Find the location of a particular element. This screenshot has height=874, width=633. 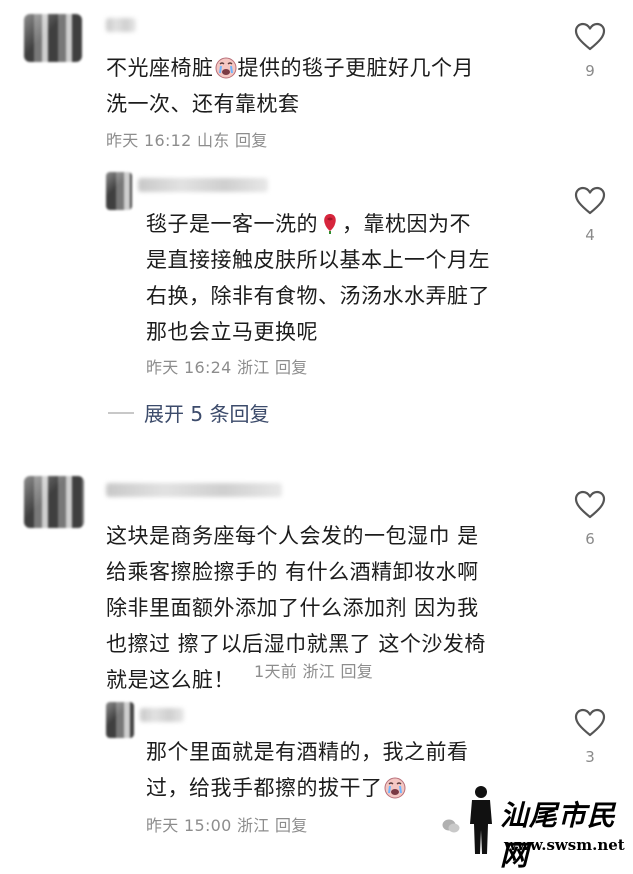

person-silhouette-icon is located at coordinates (481, 820).